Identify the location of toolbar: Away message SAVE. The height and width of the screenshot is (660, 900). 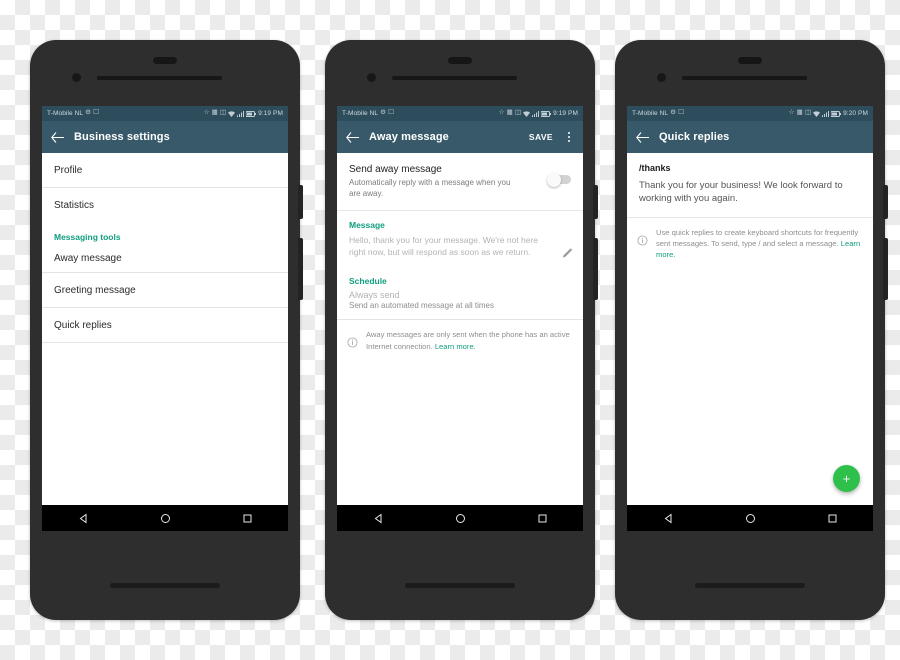
(460, 137).